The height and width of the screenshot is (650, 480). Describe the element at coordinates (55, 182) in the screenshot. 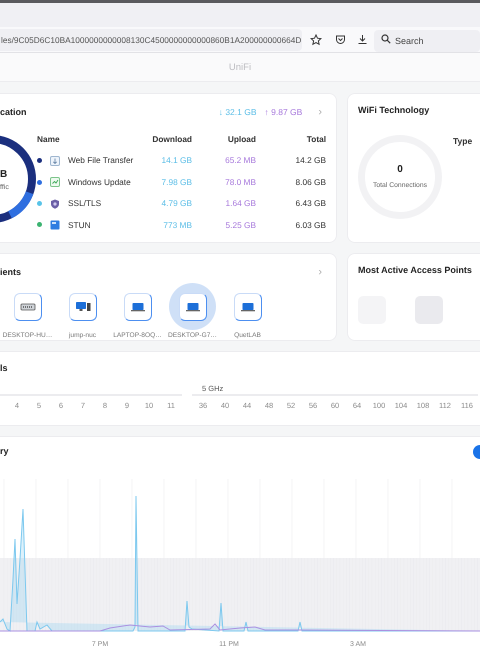

I see `chart-box-icon` at that location.